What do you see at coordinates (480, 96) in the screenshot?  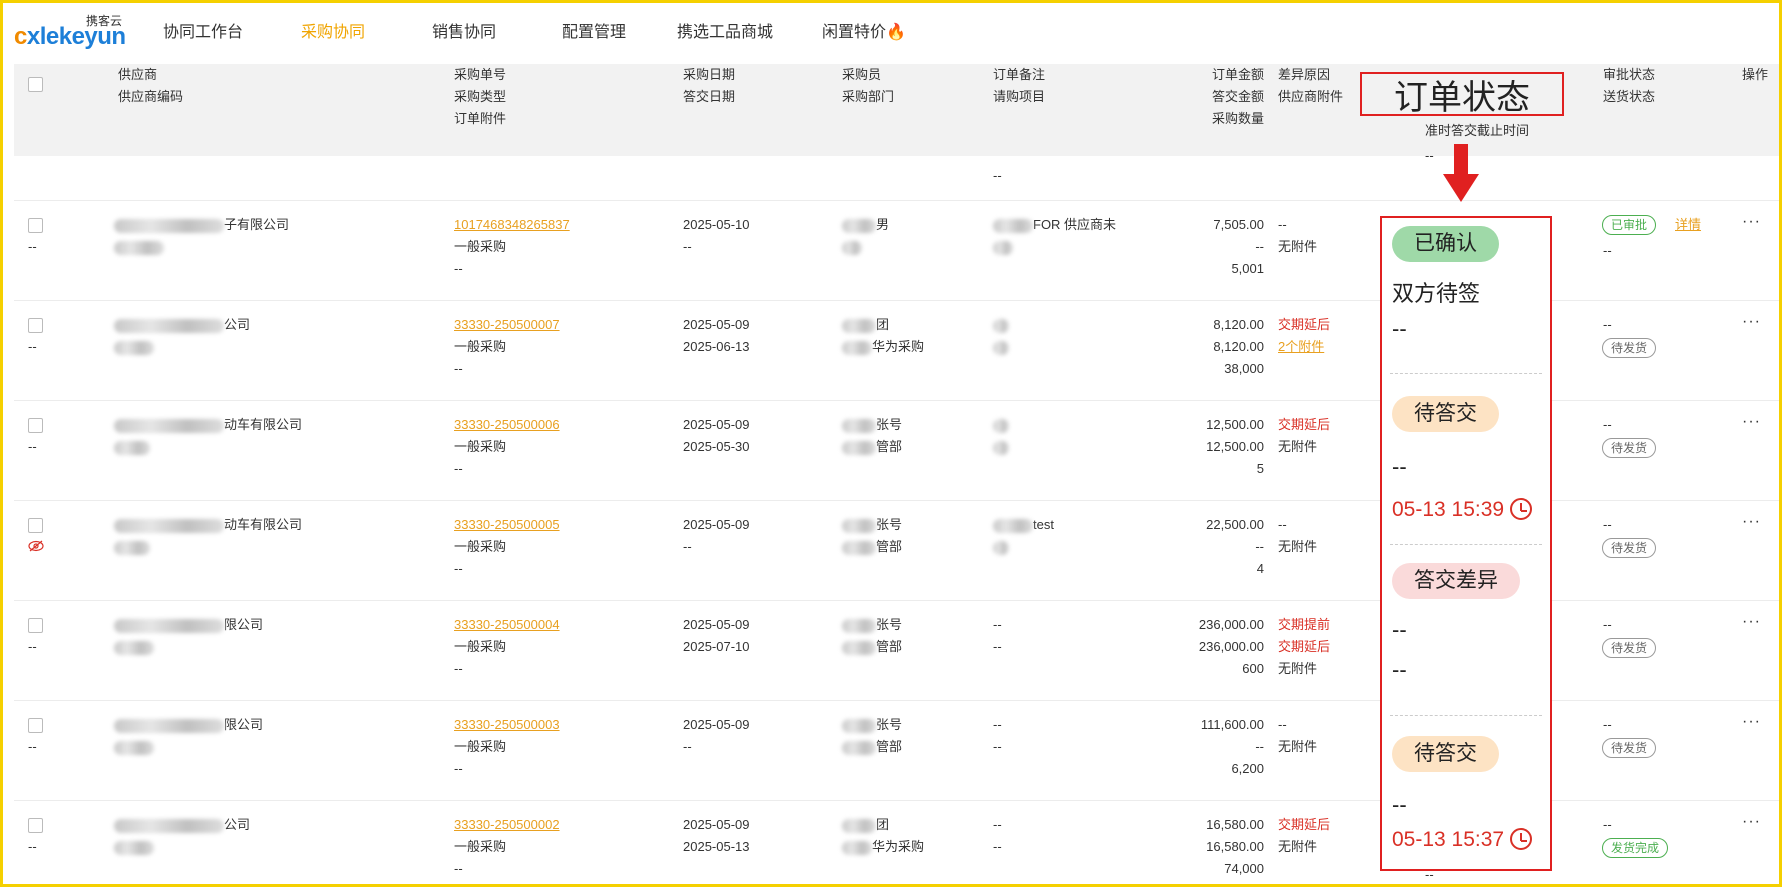 I see `th-po: 采购单号 采购类型 订单附件` at bounding box center [480, 96].